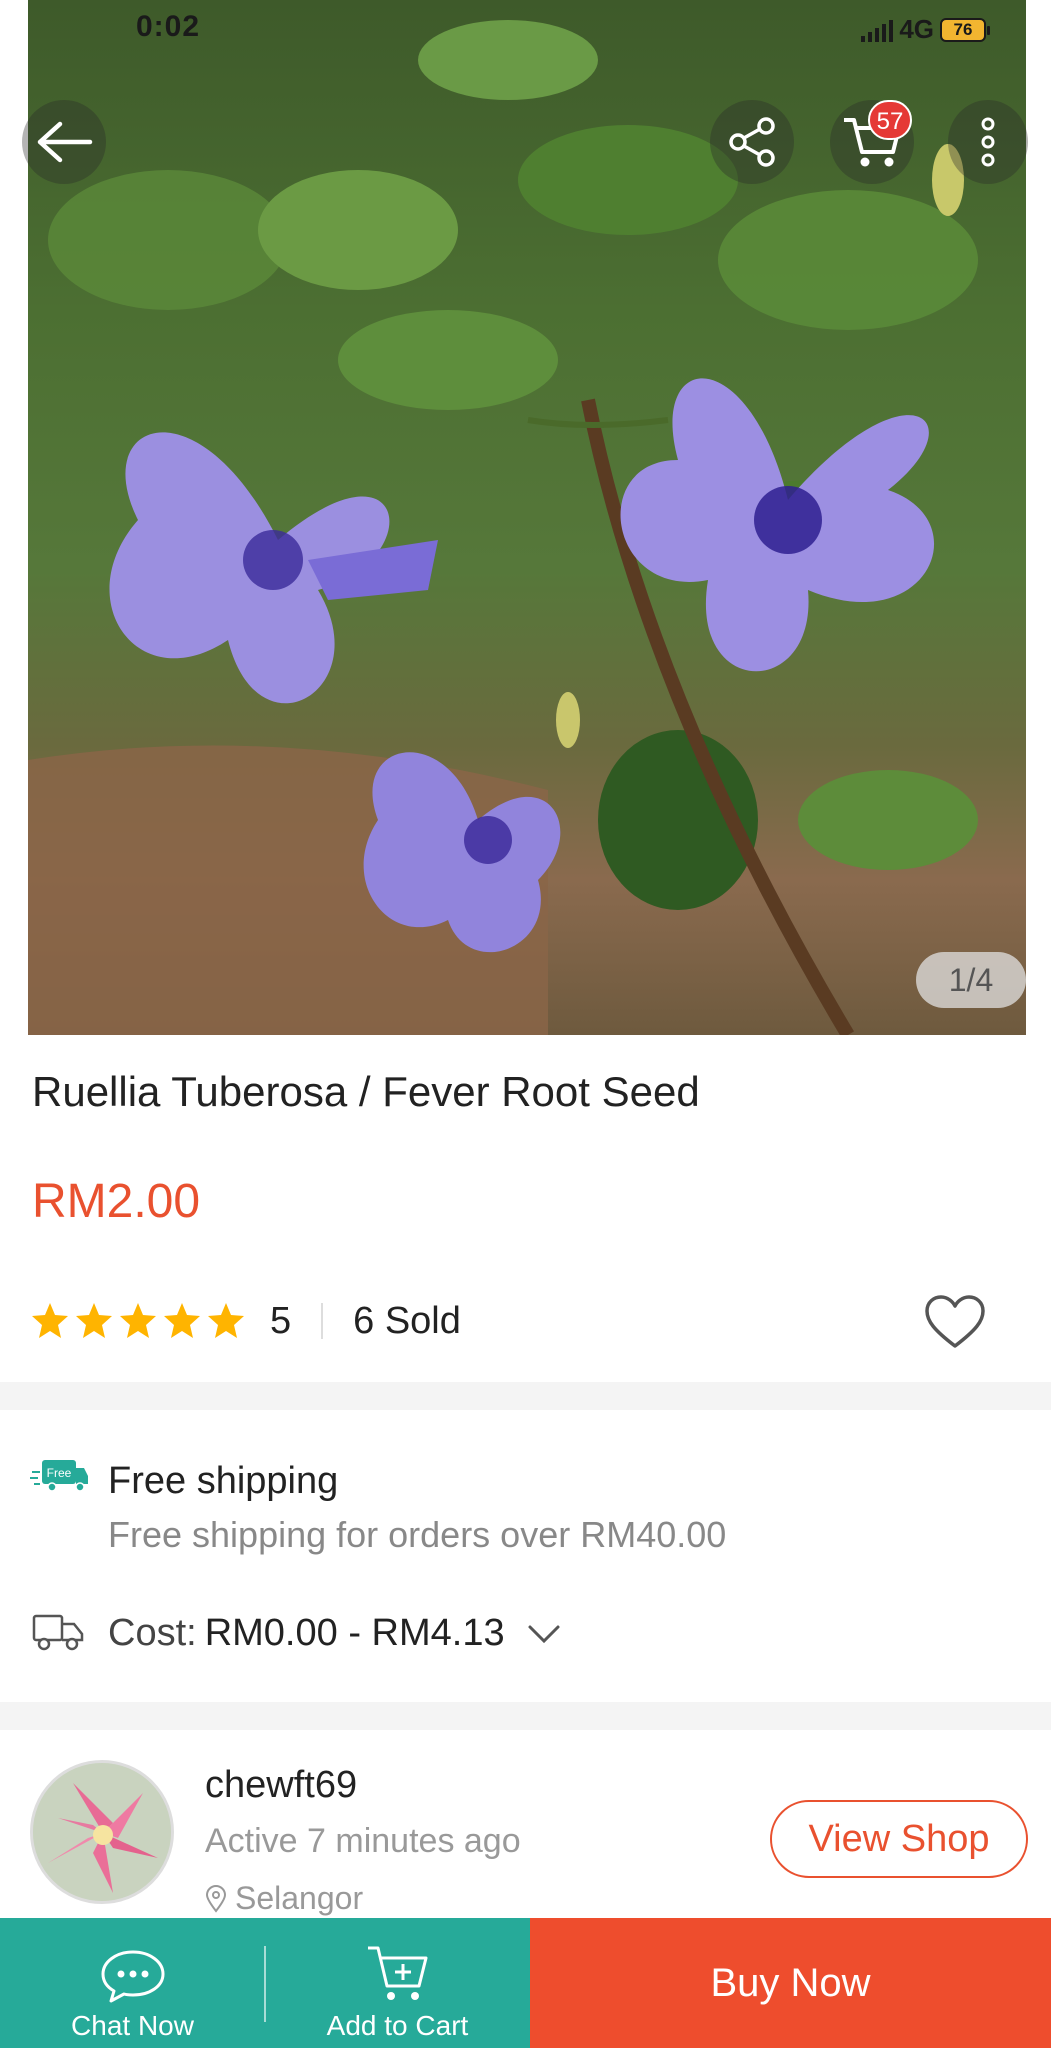  I want to click on share-button, so click(752, 142).